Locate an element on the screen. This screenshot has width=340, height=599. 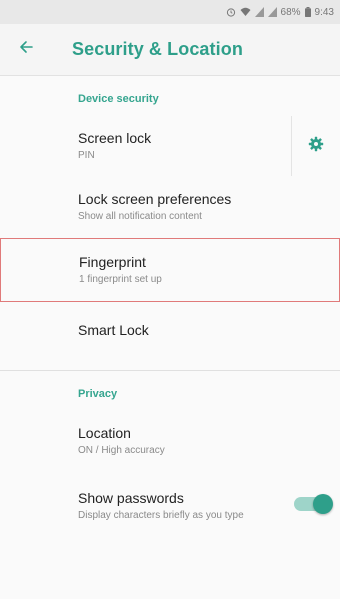
toolbar: Security & Location is located at coordinates (170, 50).